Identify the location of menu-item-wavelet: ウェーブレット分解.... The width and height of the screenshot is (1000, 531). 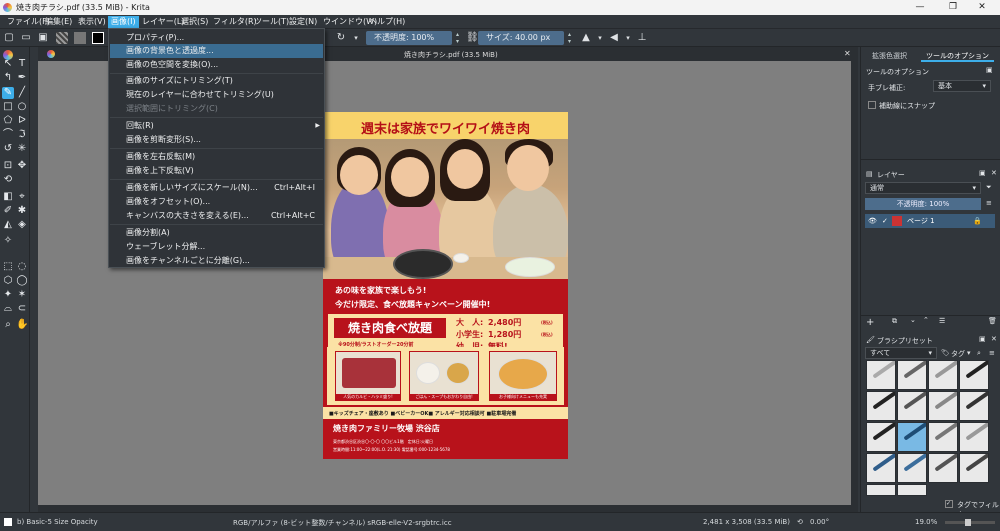
(216, 247).